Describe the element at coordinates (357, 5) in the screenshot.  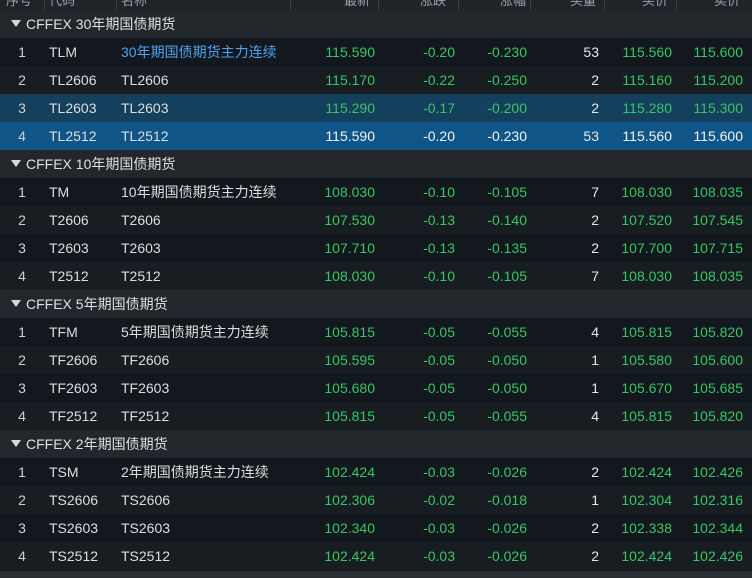
I see `header-last: 最新` at that location.